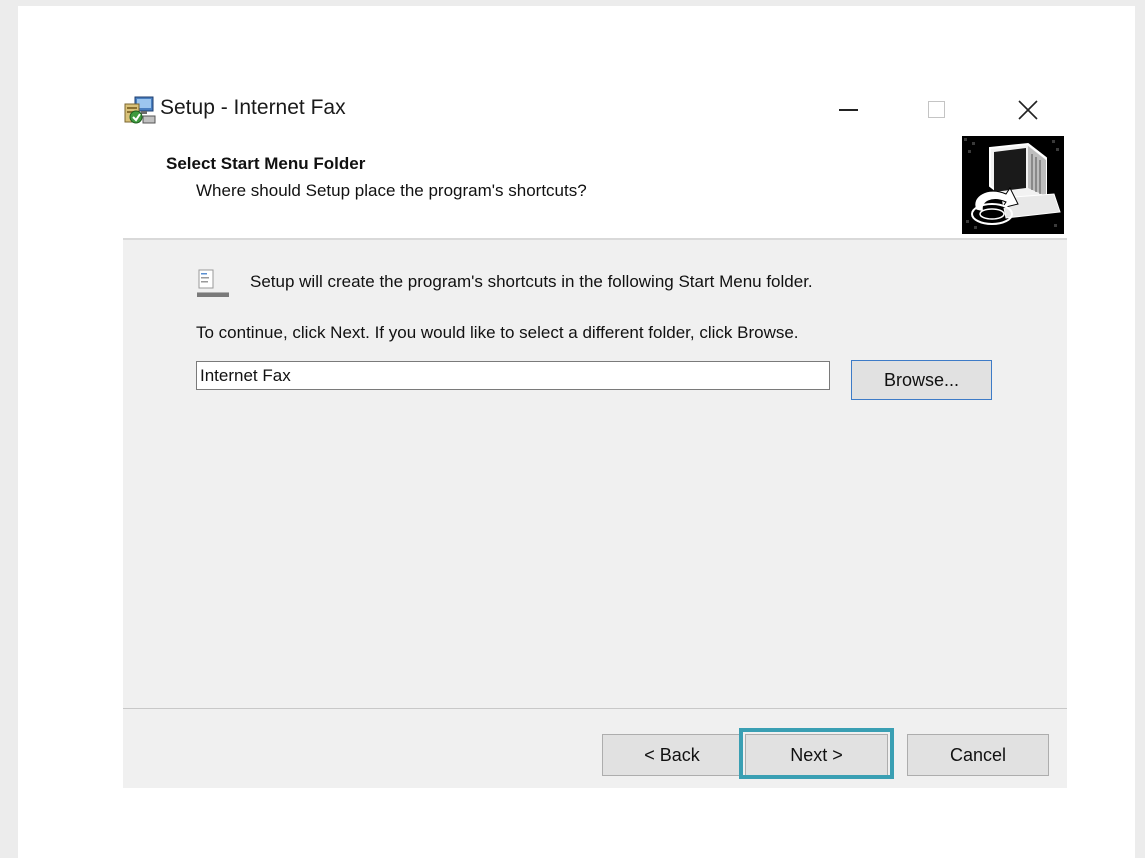 This screenshot has height=858, width=1145. I want to click on minimize-icon, so click(848, 110).